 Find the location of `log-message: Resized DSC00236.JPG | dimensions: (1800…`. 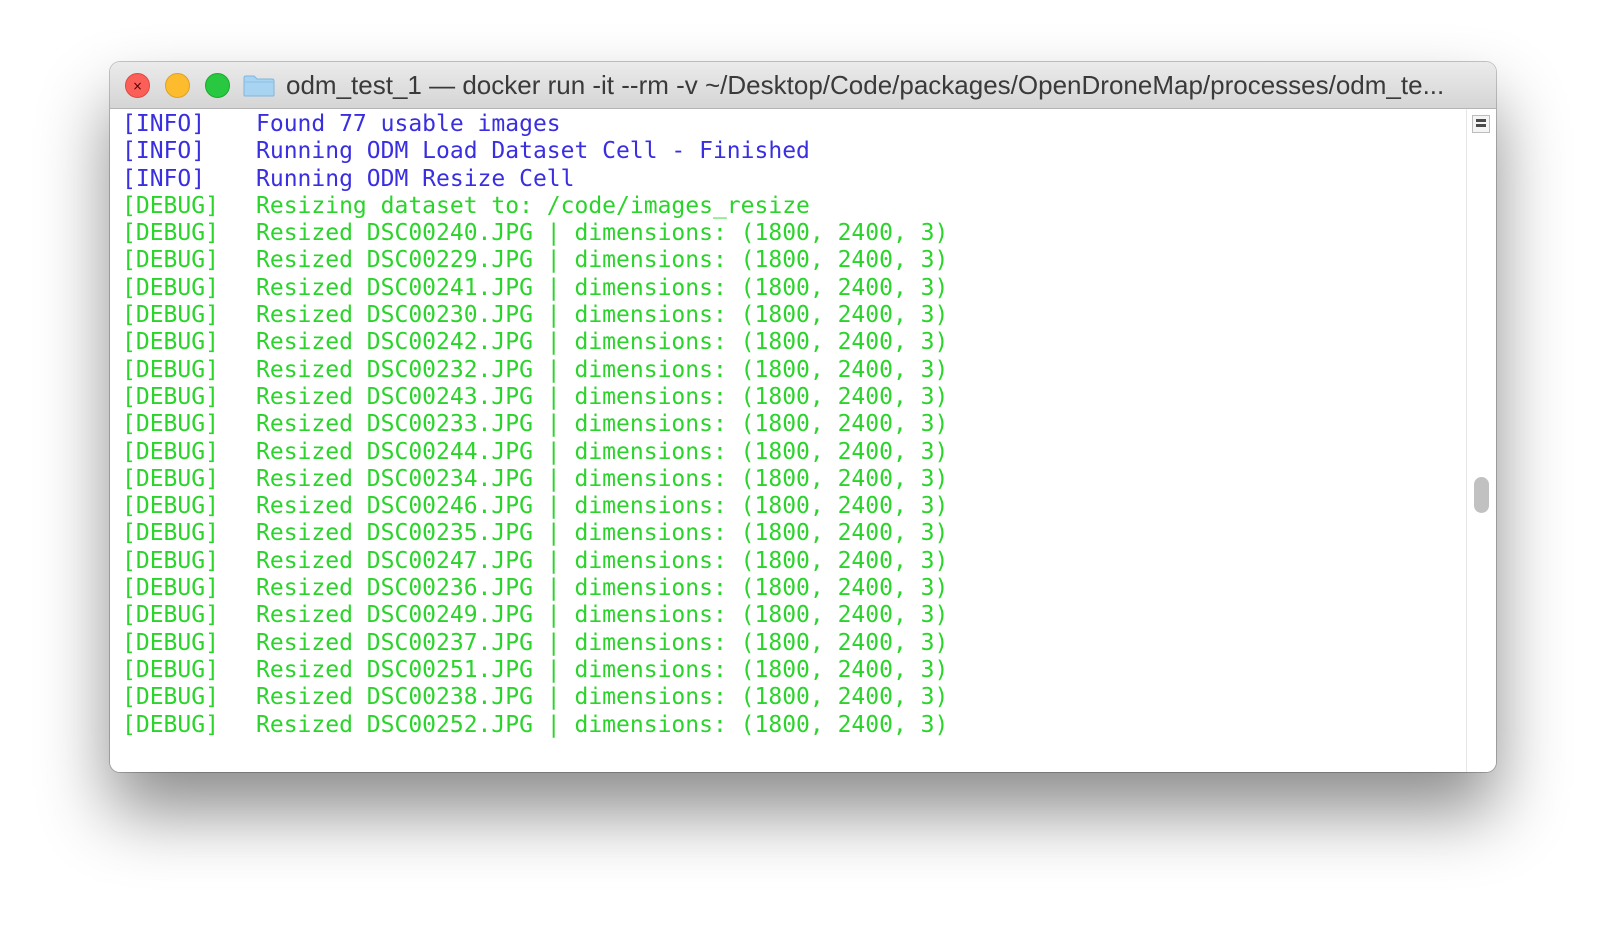

log-message: Resized DSC00236.JPG | dimensions: (1800… is located at coordinates (602, 588).